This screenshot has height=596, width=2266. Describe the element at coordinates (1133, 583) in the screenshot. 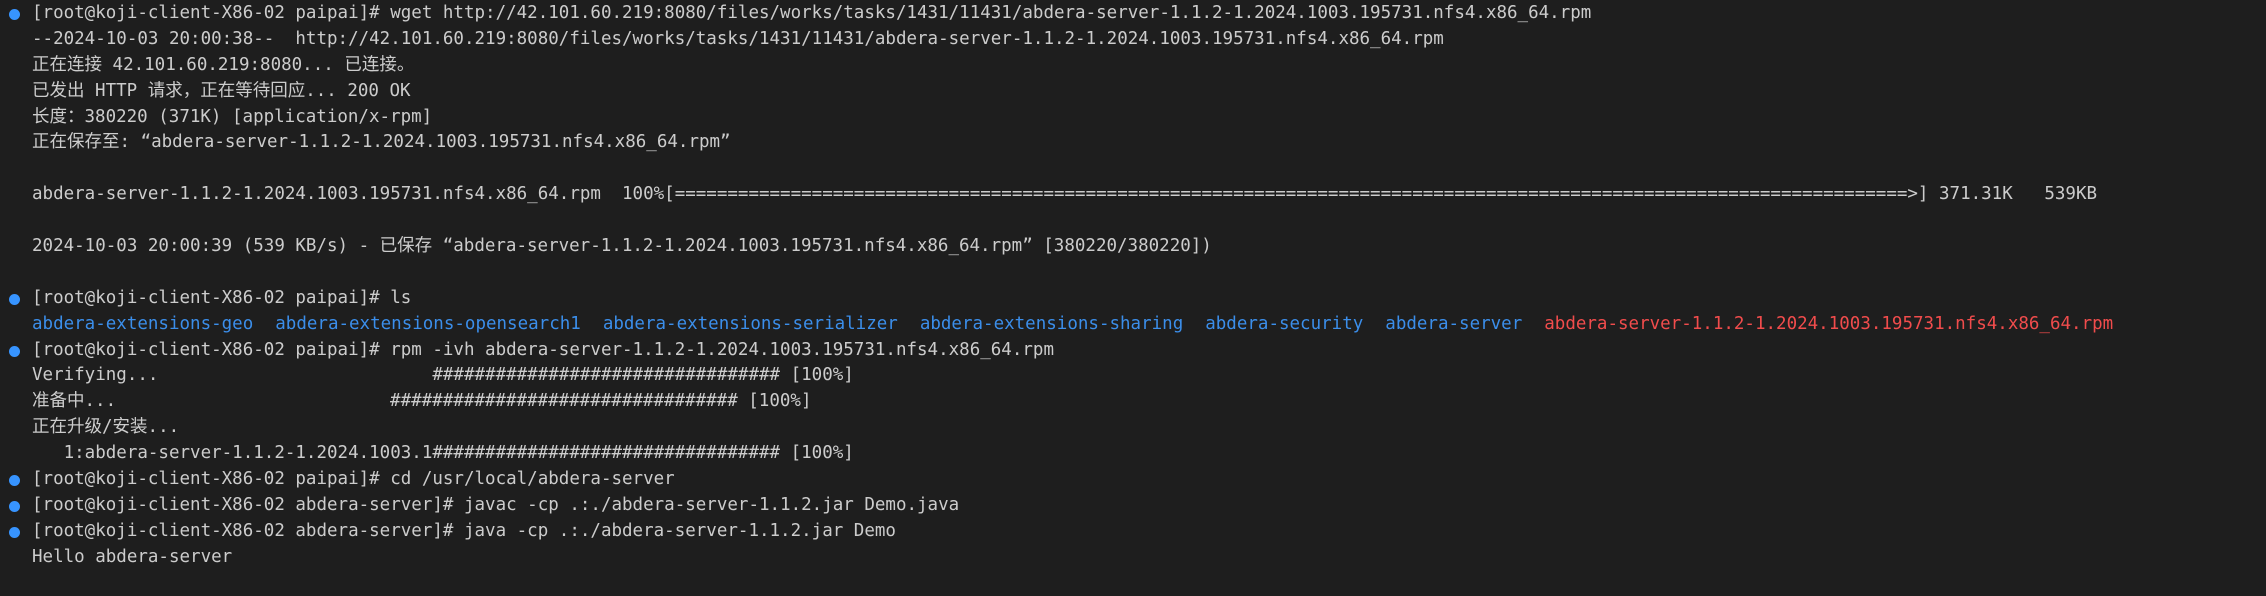

I see `prompt-cursor-line` at that location.